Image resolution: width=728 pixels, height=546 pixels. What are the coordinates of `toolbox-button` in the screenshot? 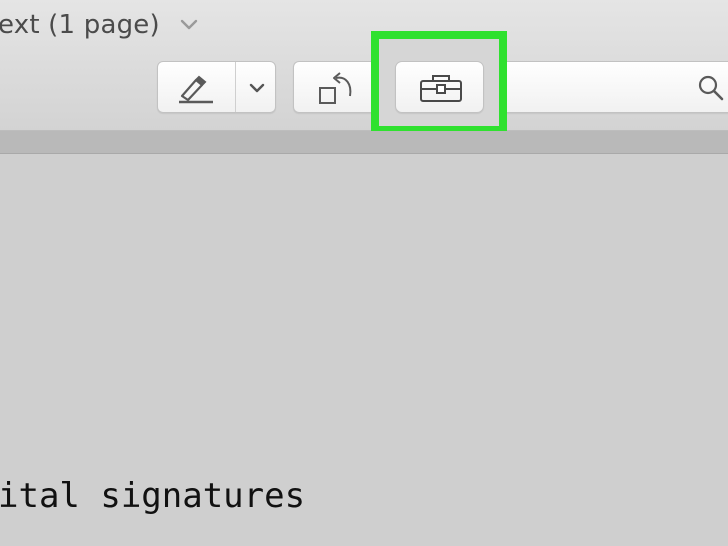 It's located at (439, 87).